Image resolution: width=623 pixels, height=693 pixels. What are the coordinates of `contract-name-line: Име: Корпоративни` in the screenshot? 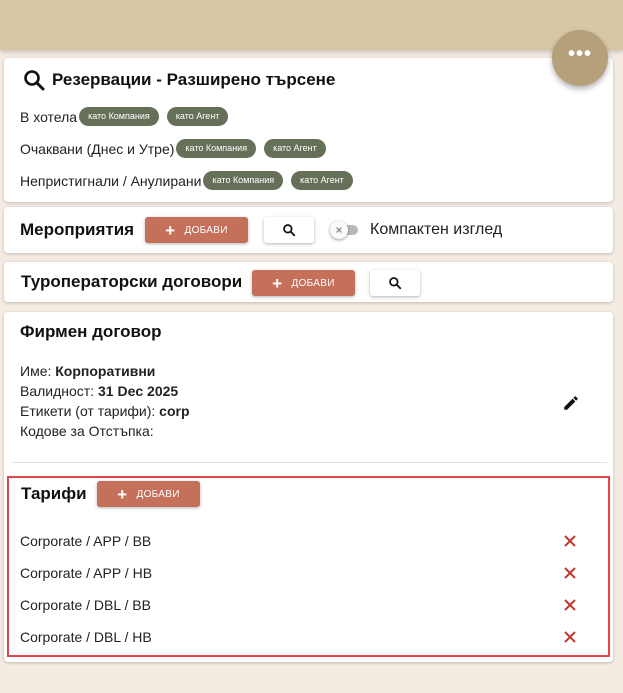 It's located at (105, 371).